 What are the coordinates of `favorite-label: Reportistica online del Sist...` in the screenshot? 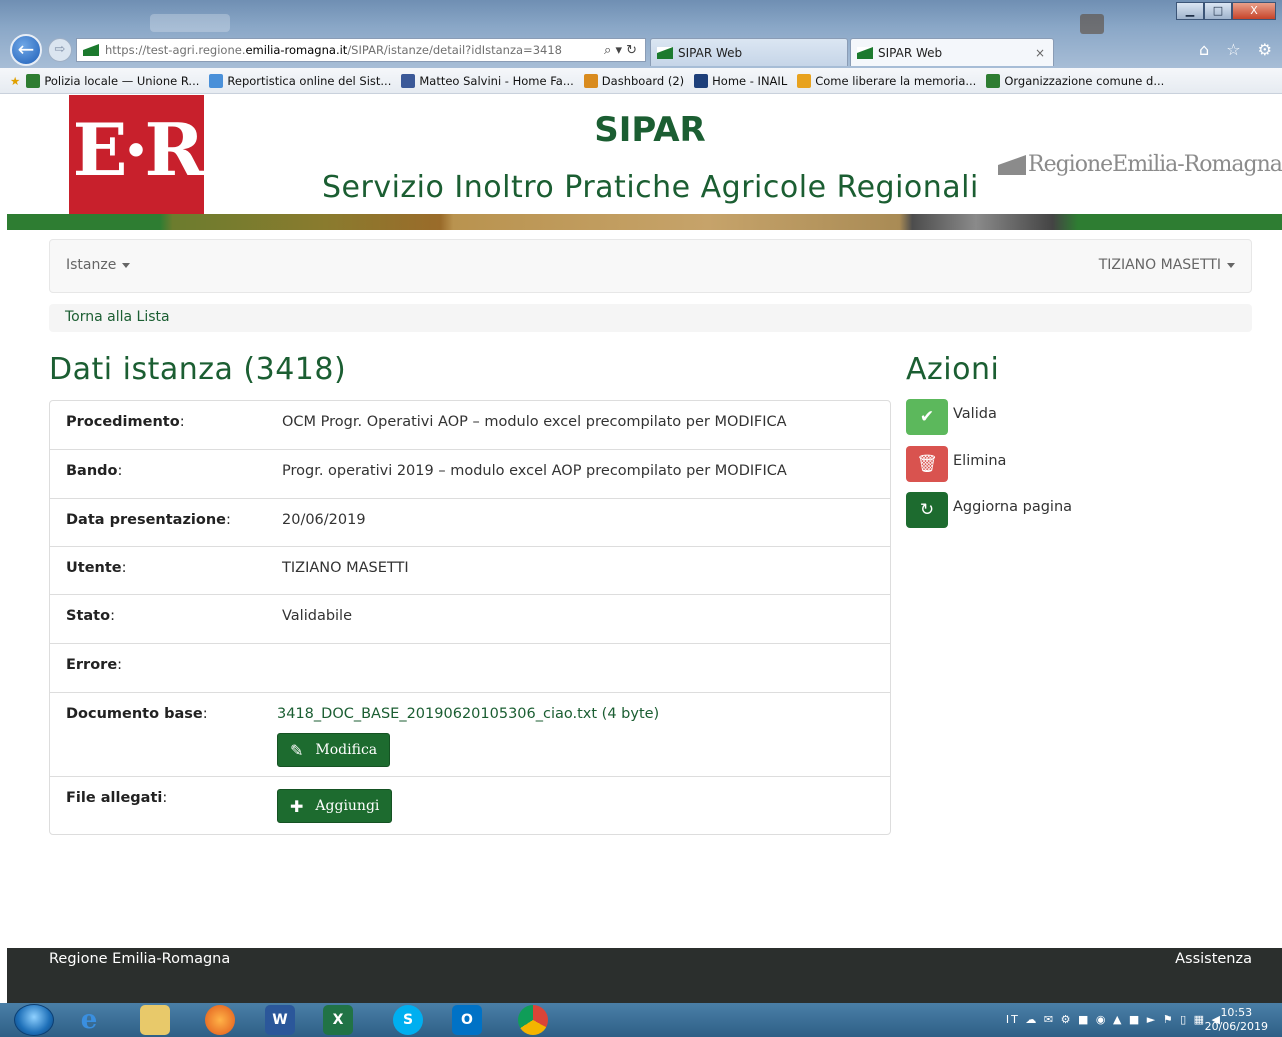 It's located at (309, 80).